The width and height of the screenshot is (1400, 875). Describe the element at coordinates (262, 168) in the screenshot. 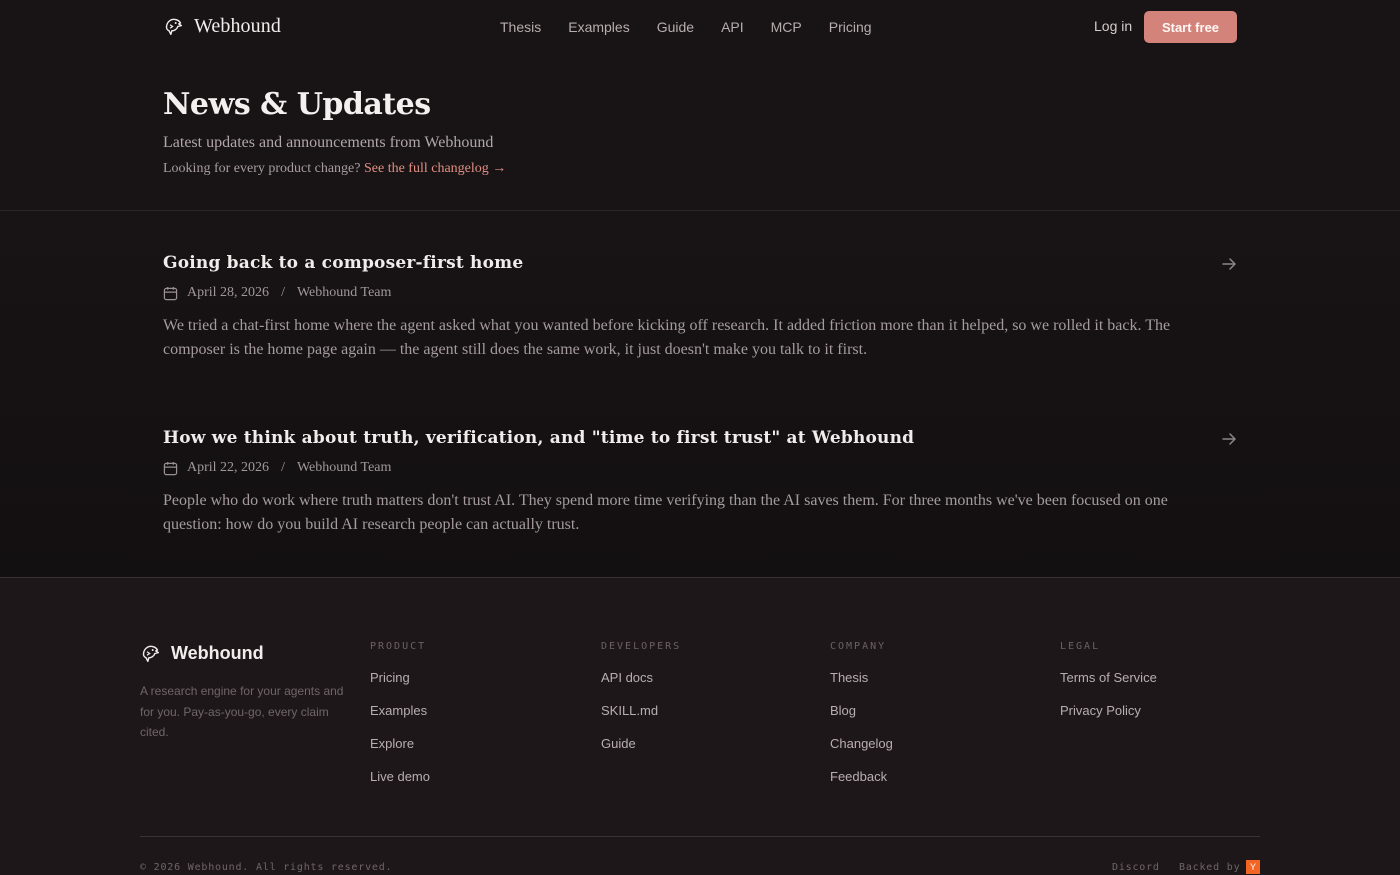

I see `changelog-note-text: Looking for every product change?` at that location.